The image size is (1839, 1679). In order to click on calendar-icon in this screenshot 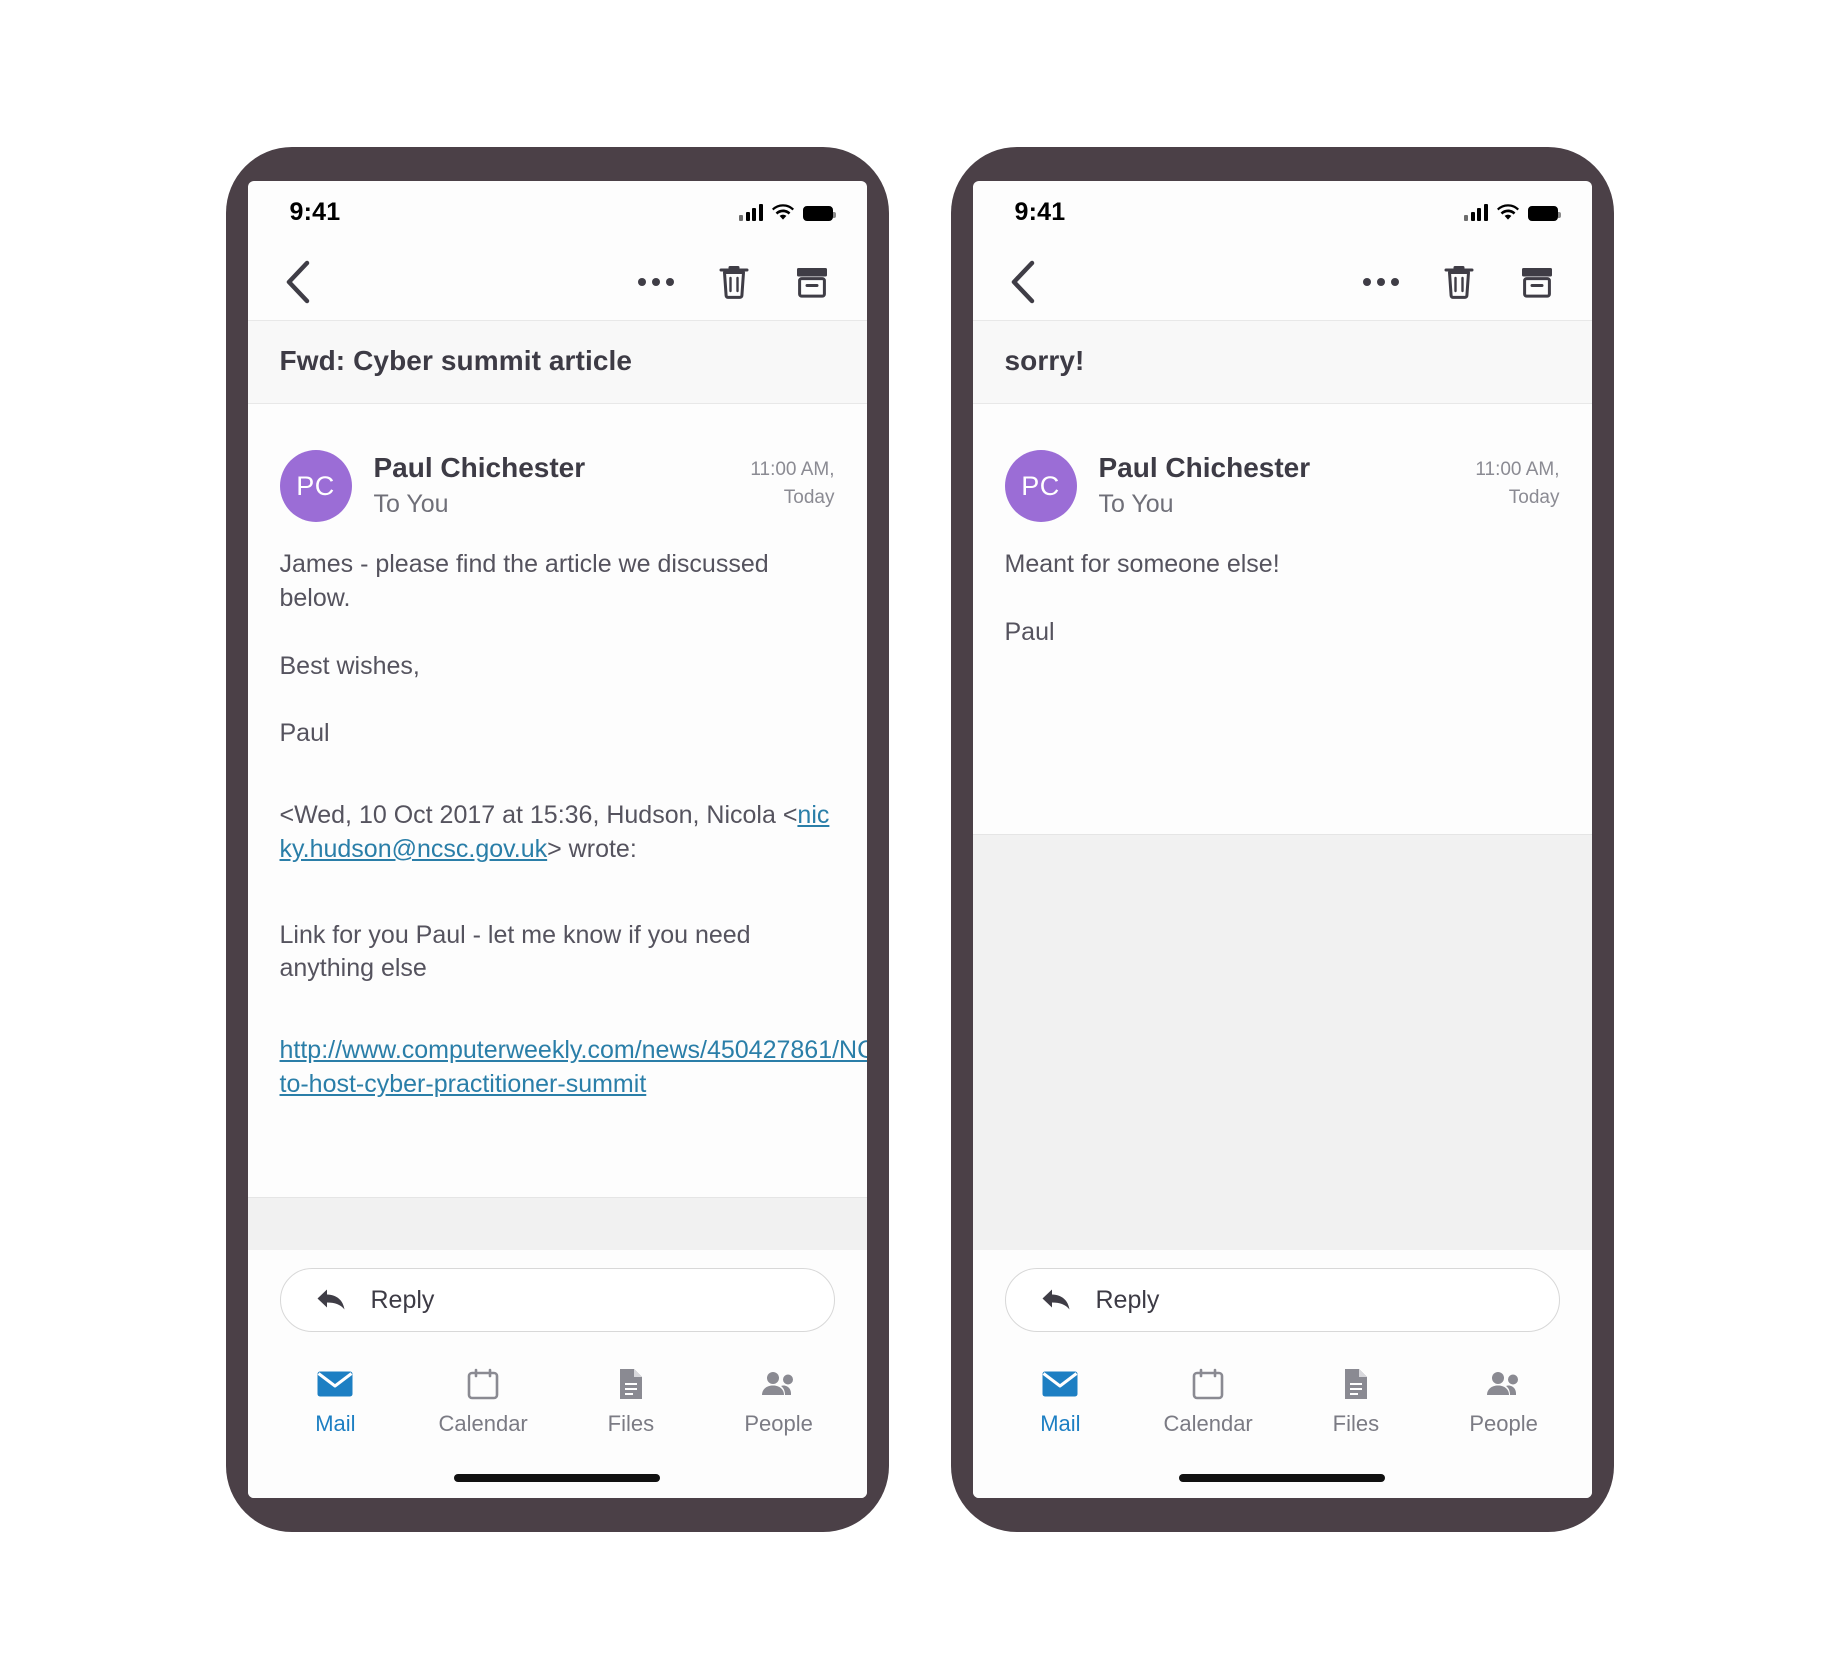, I will do `click(1208, 1384)`.